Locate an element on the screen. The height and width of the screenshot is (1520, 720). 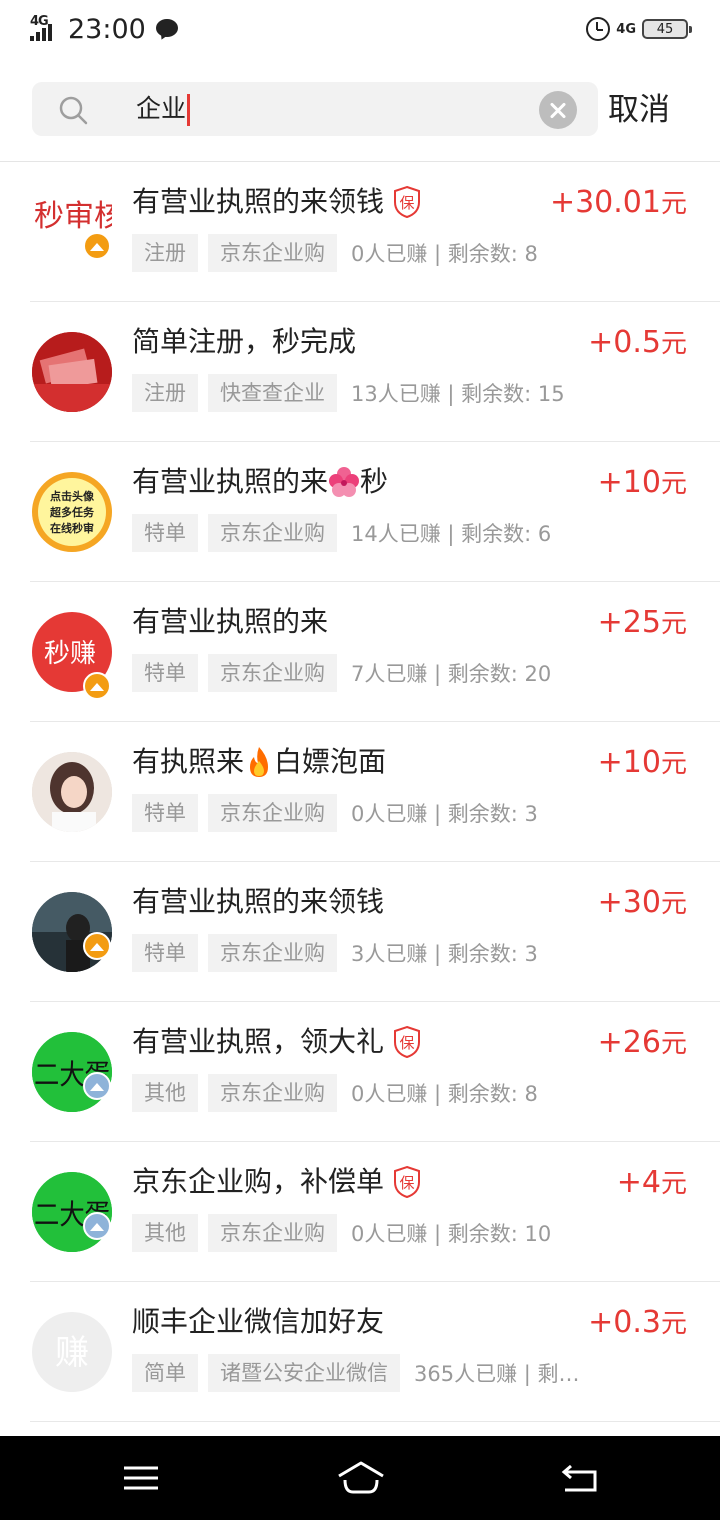
avatar: 点击头像 超多任务 在线秒审 is located at coordinates (72, 512).